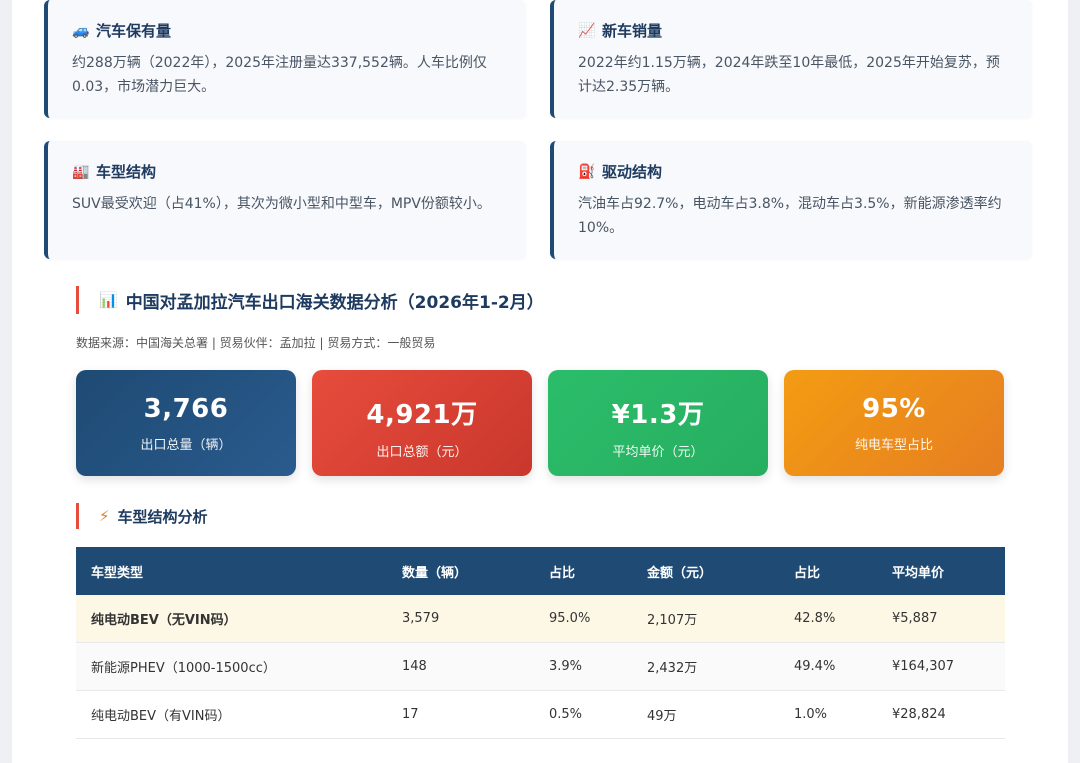  I want to click on table-row: 纯电动BEV（有VIN码） 17 0.5% 49万 1.0% ¥28,824, so click(540, 714).